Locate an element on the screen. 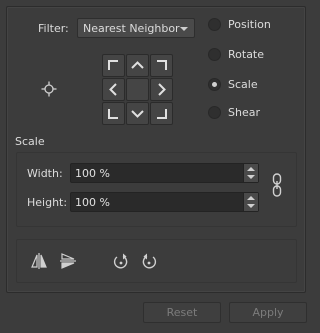 Image resolution: width=320 pixels, height=333 pixels. radio-position is located at coordinates (214, 24).